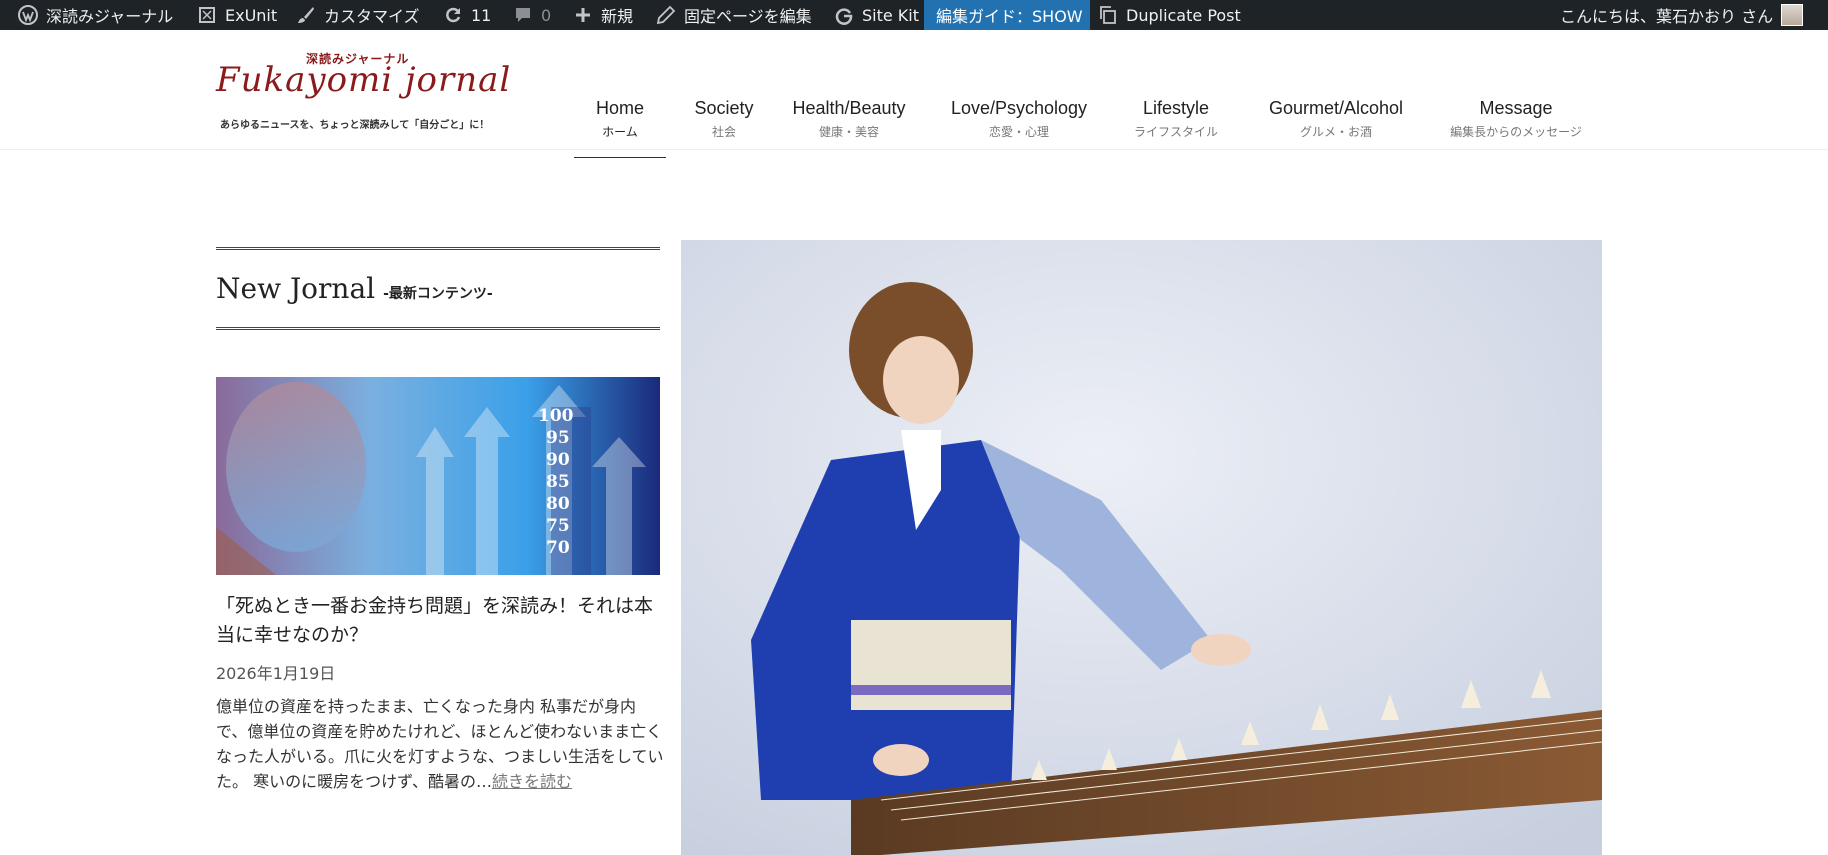  Describe the element at coordinates (558, 548) in the screenshot. I see `thumb-number: 70` at that location.